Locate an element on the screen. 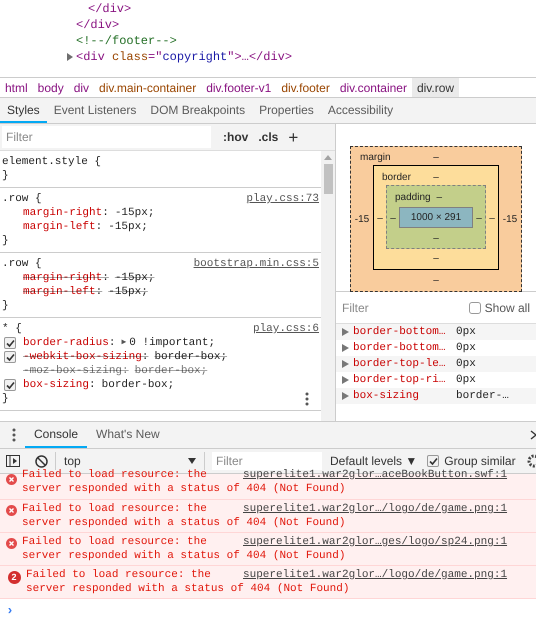 This screenshot has width=536, height=624. breadcrumb: div is located at coordinates (81, 87).